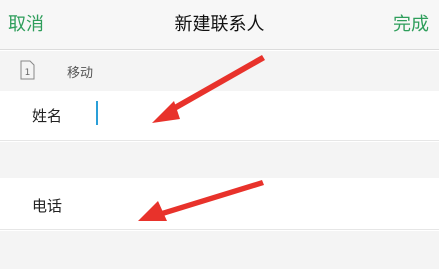  What do you see at coordinates (411, 23) in the screenshot?
I see `done-button: 完成` at bounding box center [411, 23].